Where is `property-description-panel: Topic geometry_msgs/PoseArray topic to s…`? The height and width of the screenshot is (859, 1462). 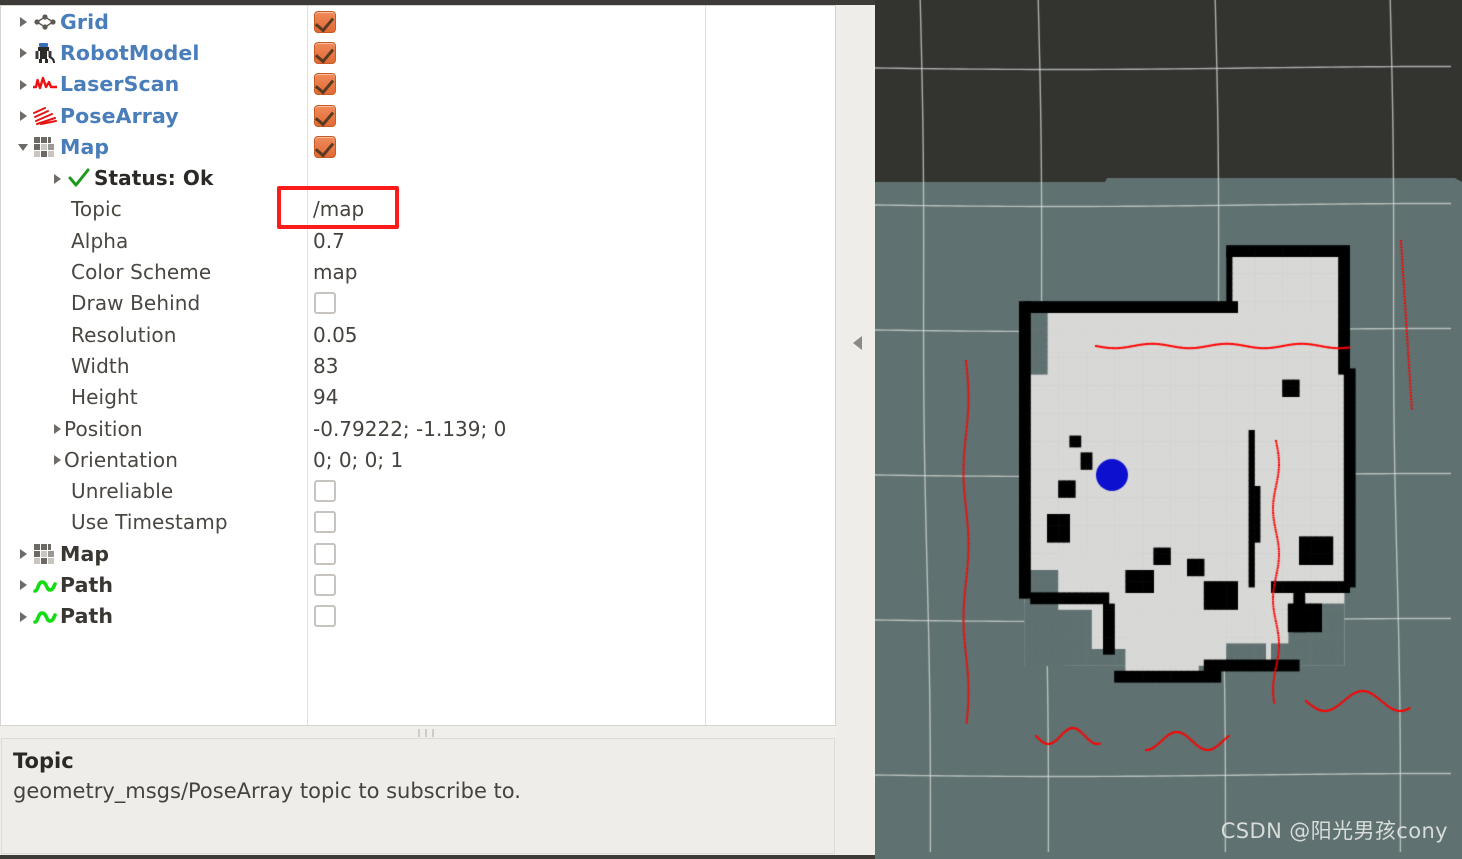
property-description-panel: Topic geometry_msgs/PoseArray topic to s… is located at coordinates (418, 796).